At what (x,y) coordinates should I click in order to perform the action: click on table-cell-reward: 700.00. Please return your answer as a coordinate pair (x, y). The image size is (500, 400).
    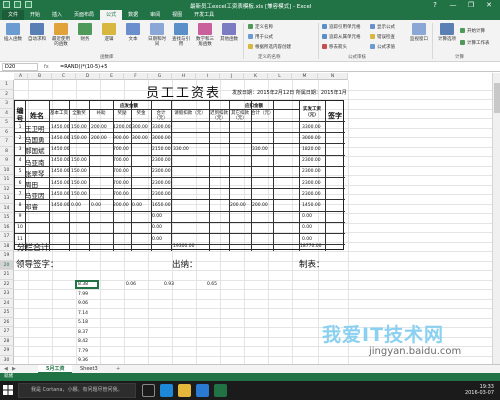
    Looking at the image, I should click on (121, 149).